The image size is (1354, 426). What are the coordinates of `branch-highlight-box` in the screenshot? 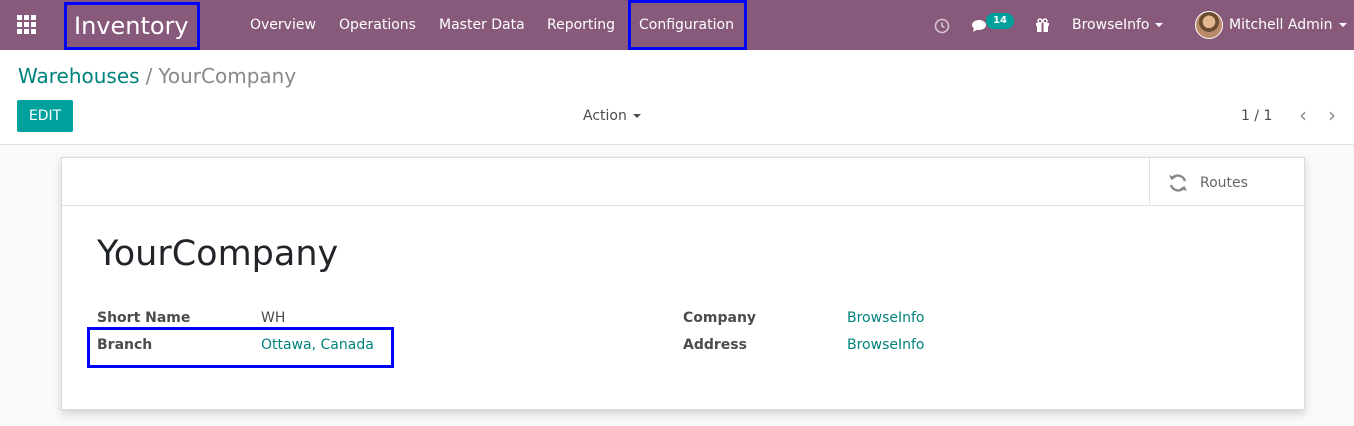 It's located at (240, 347).